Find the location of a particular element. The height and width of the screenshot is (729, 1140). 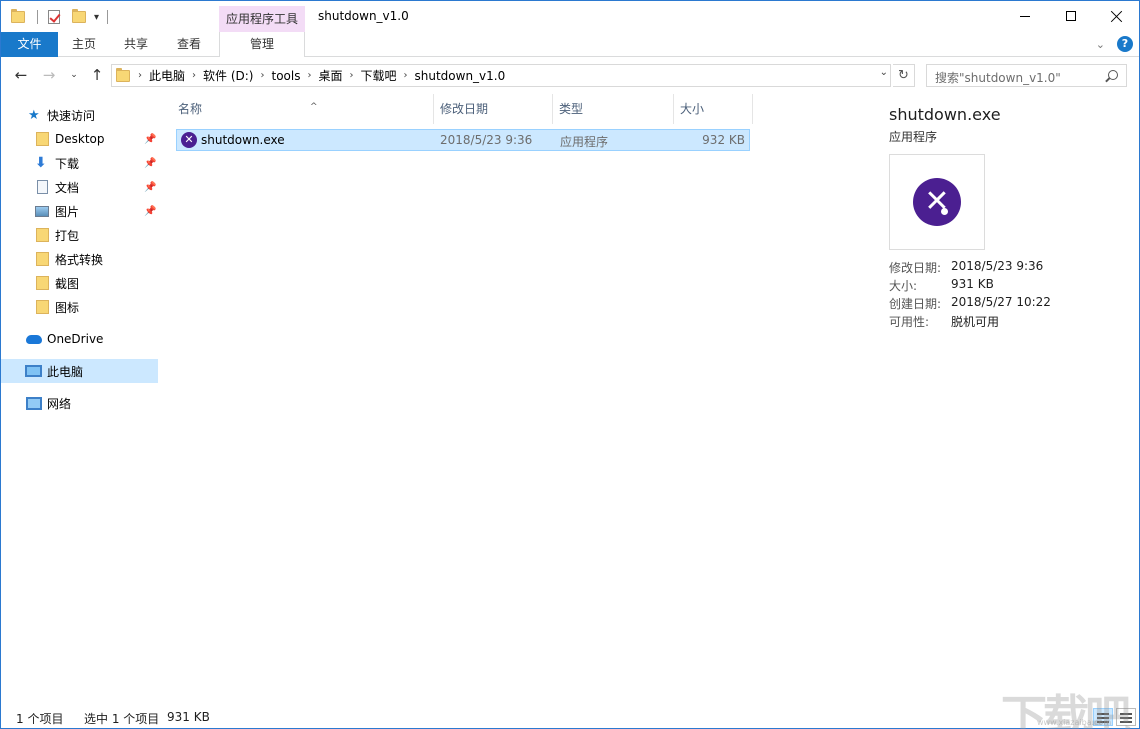

address-history-dropdown: ⌄ is located at coordinates (884, 72).